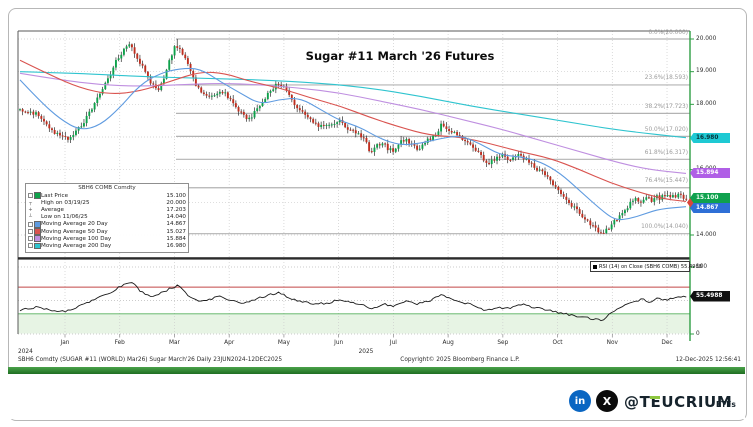  What do you see at coordinates (726, 404) in the screenshot?
I see `teucrium-etfs-suffix: ETFs` at bounding box center [726, 404].